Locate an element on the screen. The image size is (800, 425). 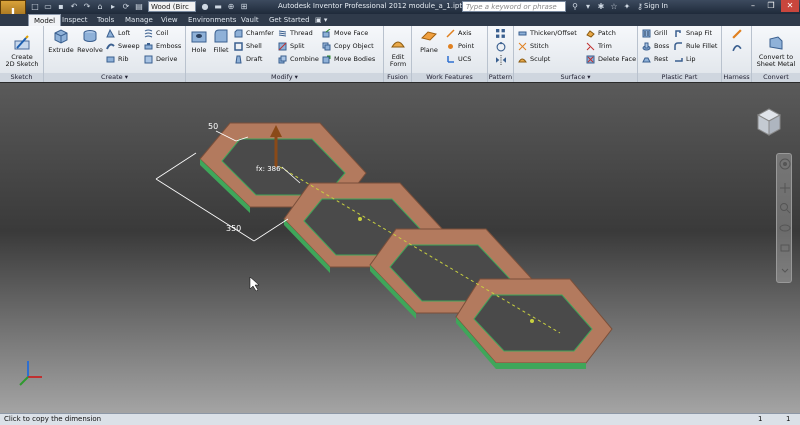
sweep-button: Sweep is located at coordinates (123, 46).